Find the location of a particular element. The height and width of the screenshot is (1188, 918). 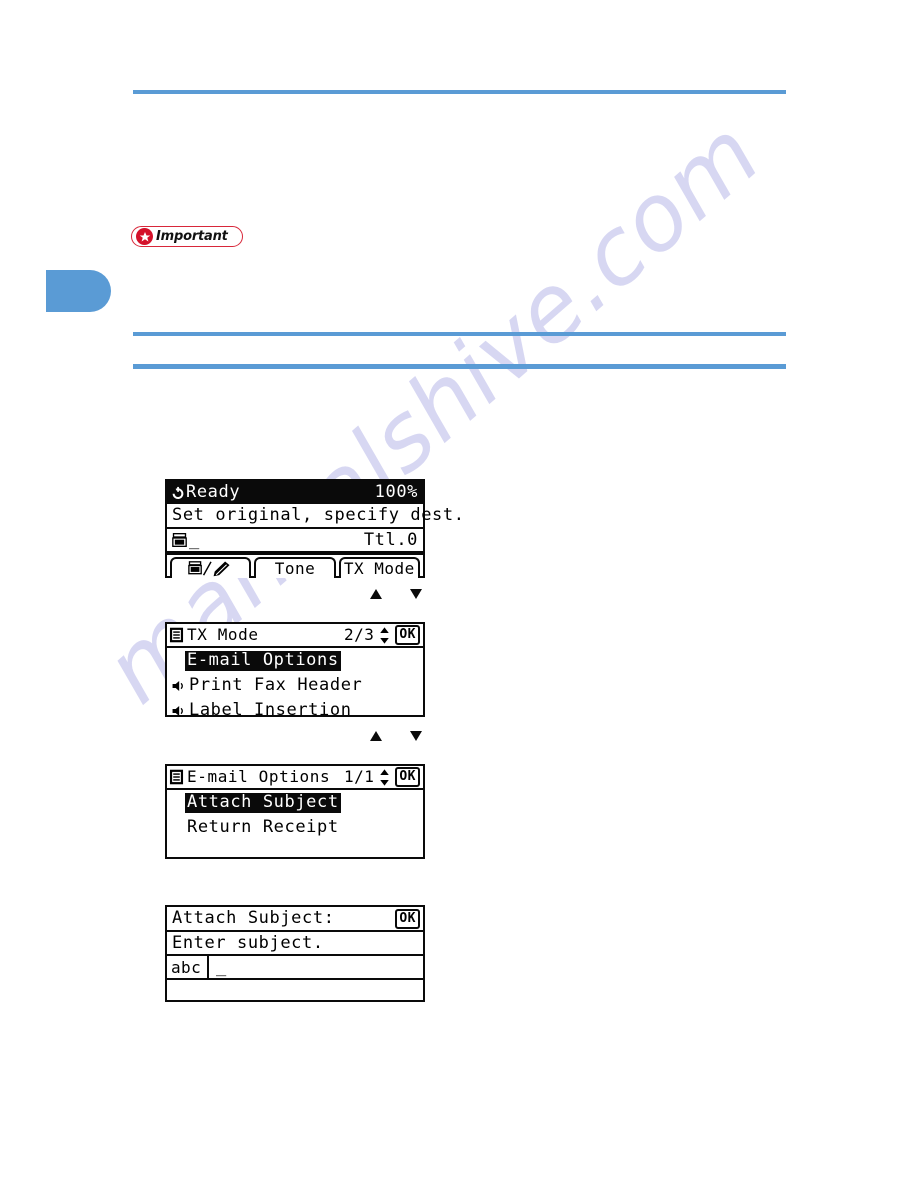

fax-and-pen-icon is located at coordinates (210, 568).